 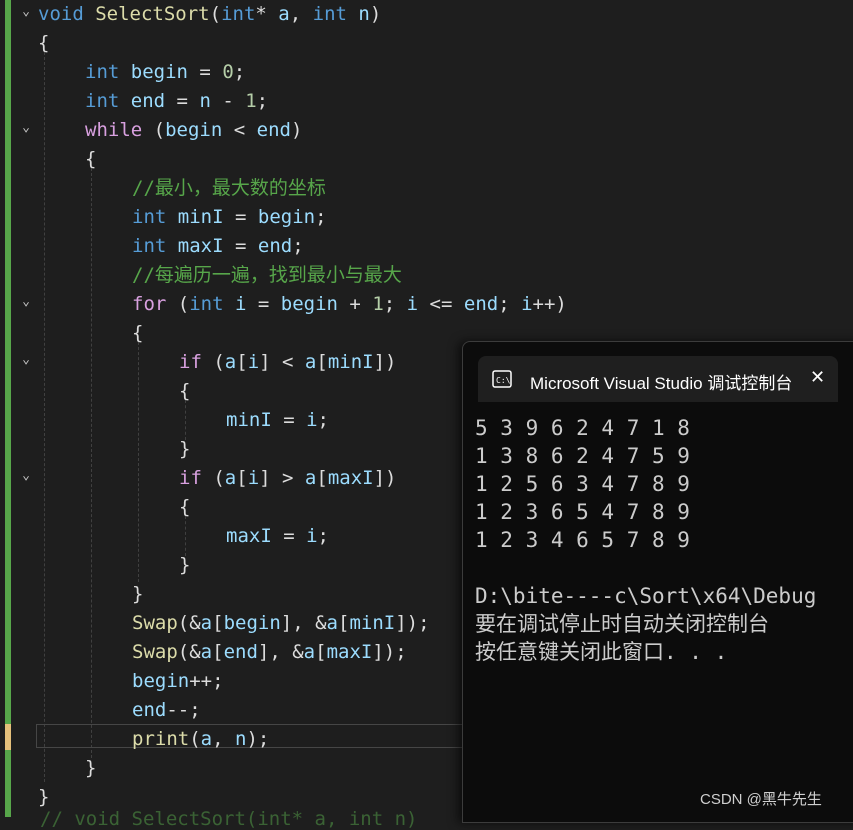 I want to click on code-line: print(a, n);, so click(x=200, y=739).